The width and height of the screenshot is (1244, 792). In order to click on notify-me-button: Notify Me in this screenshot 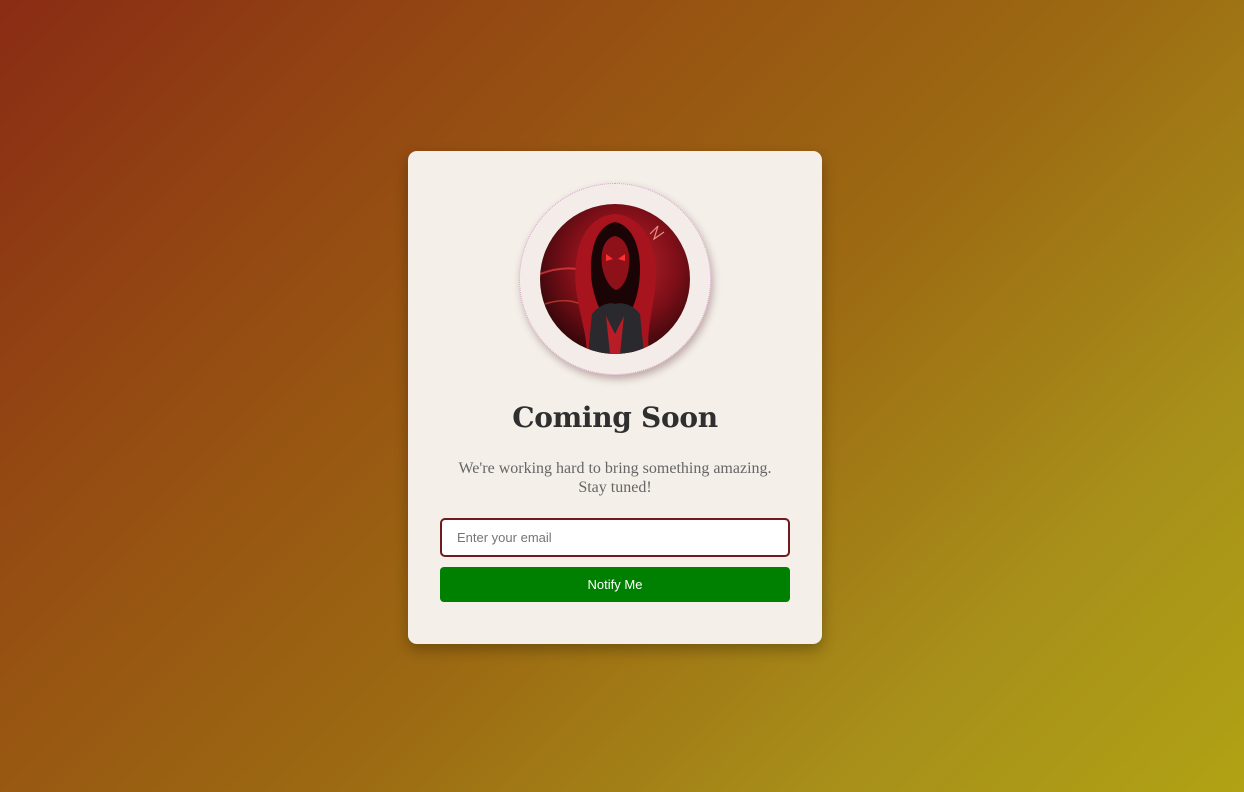, I will do `click(615, 584)`.